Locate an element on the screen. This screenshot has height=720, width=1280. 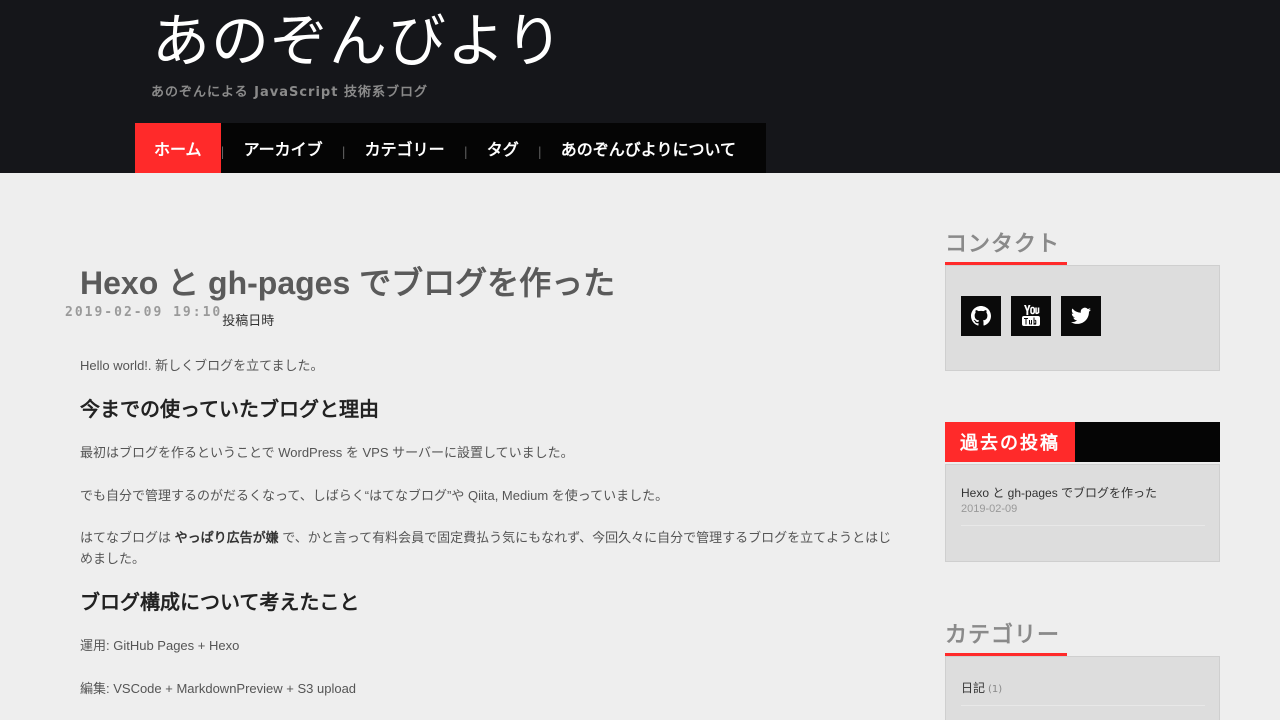
site-title: あのぞんびより is located at coordinates (358, 41).